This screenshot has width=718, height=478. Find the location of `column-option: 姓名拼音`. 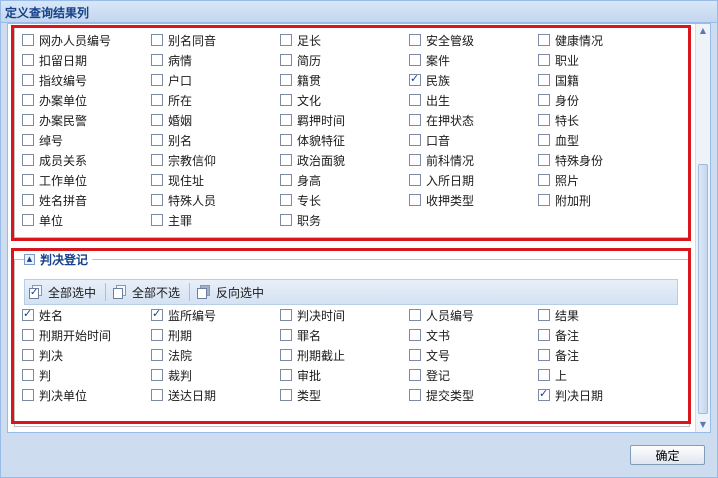

column-option: 姓名拼音 is located at coordinates (86, 200).